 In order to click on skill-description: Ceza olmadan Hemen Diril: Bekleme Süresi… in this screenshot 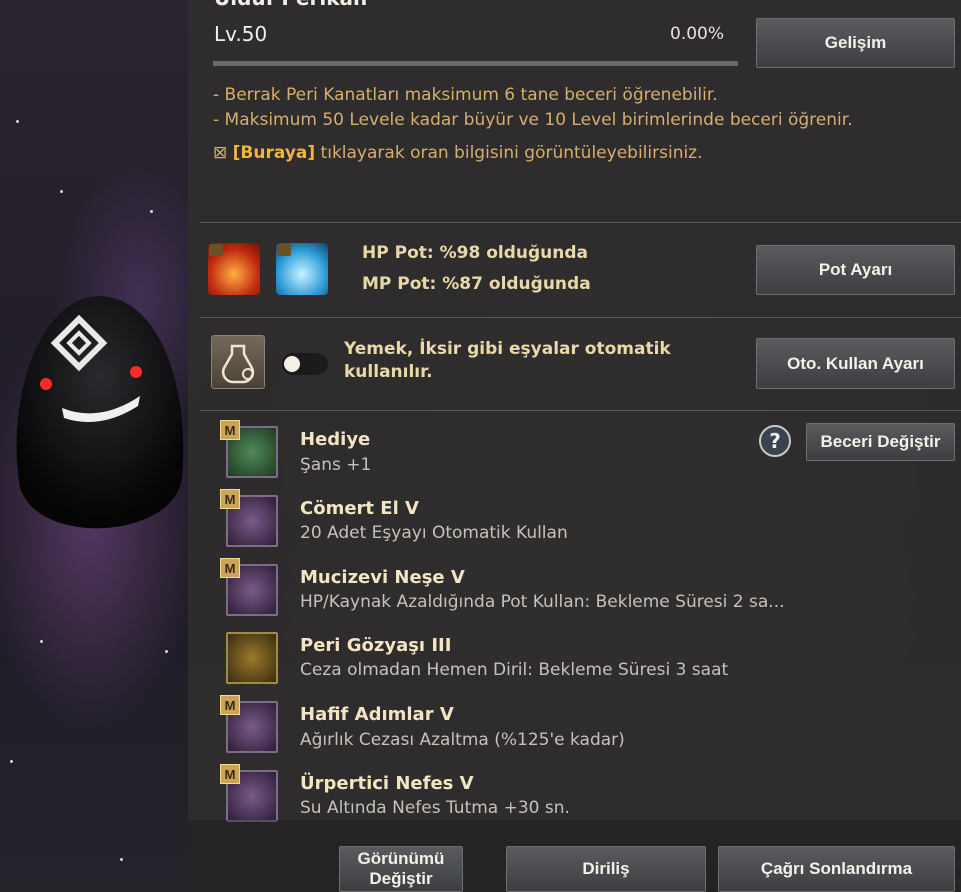, I will do `click(514, 670)`.